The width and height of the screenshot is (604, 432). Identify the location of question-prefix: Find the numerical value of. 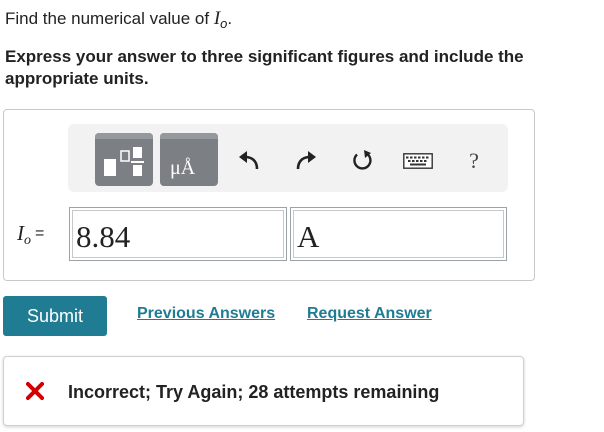
(109, 18).